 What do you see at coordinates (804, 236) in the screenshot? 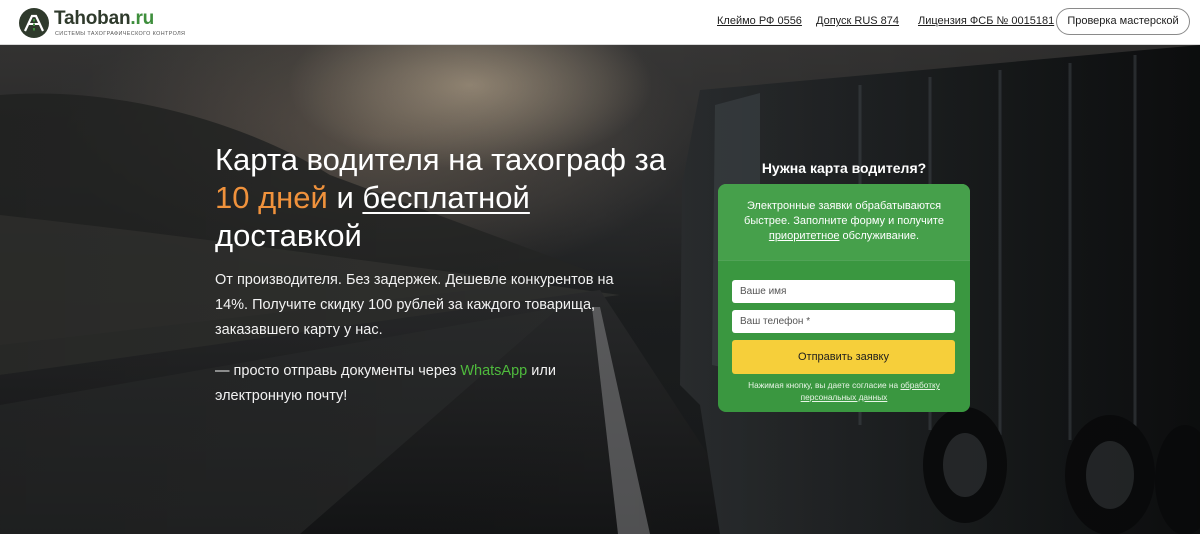
I see `priority-link: приоритетное` at bounding box center [804, 236].